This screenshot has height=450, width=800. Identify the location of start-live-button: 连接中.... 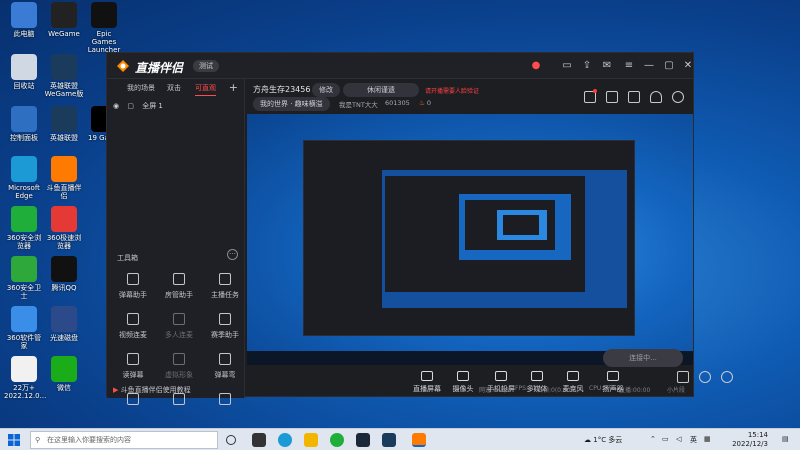
(643, 358).